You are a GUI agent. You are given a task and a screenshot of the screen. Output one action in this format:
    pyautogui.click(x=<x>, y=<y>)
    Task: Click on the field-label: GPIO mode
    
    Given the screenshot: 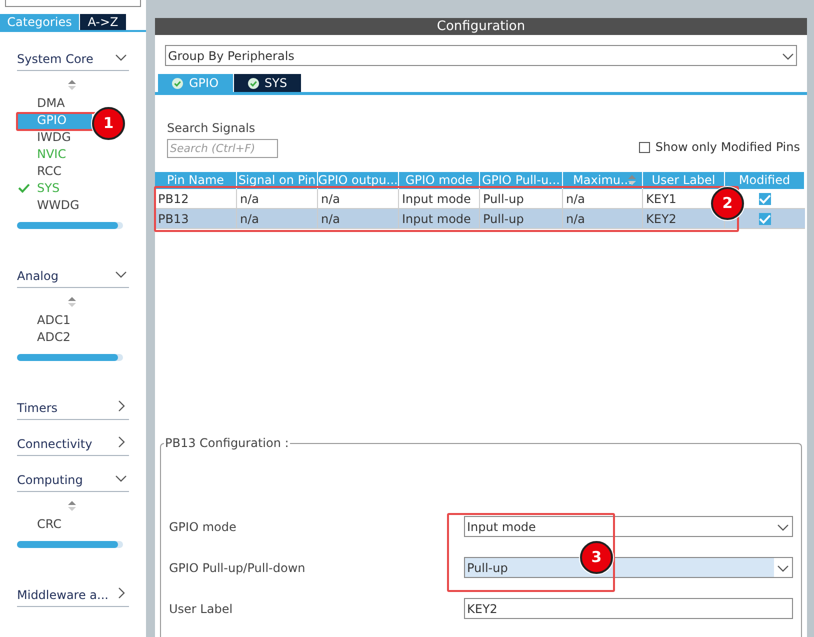 What is the action you would take?
    pyautogui.click(x=203, y=527)
    